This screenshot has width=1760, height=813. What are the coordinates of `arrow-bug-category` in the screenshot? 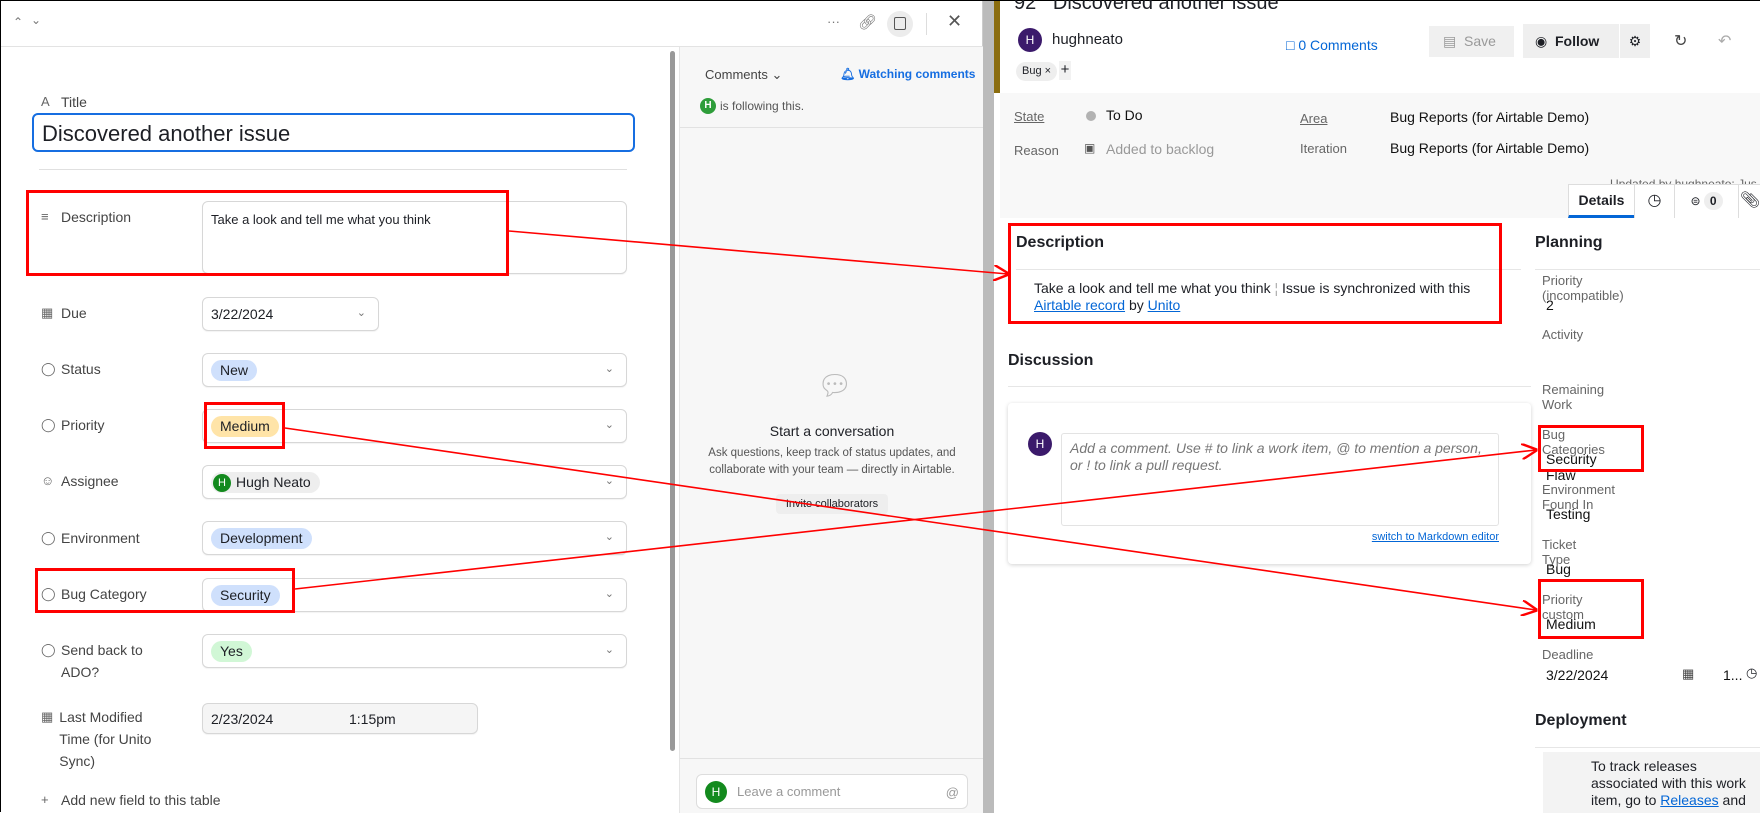 It's located at (915, 520).